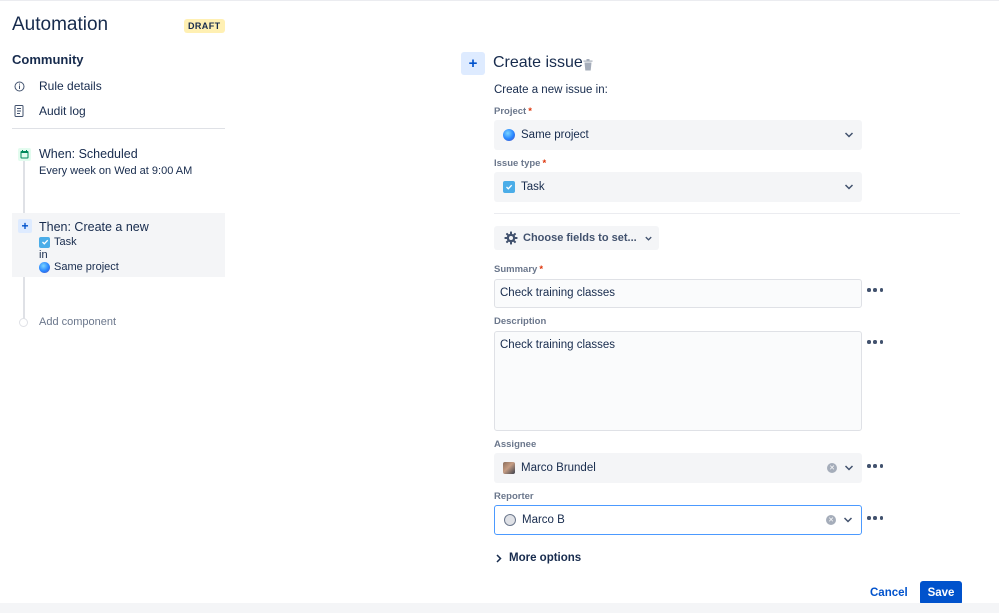 This screenshot has width=999, height=613. Describe the element at coordinates (94, 227) in the screenshot. I see `action-title: Then: Create a new` at that location.